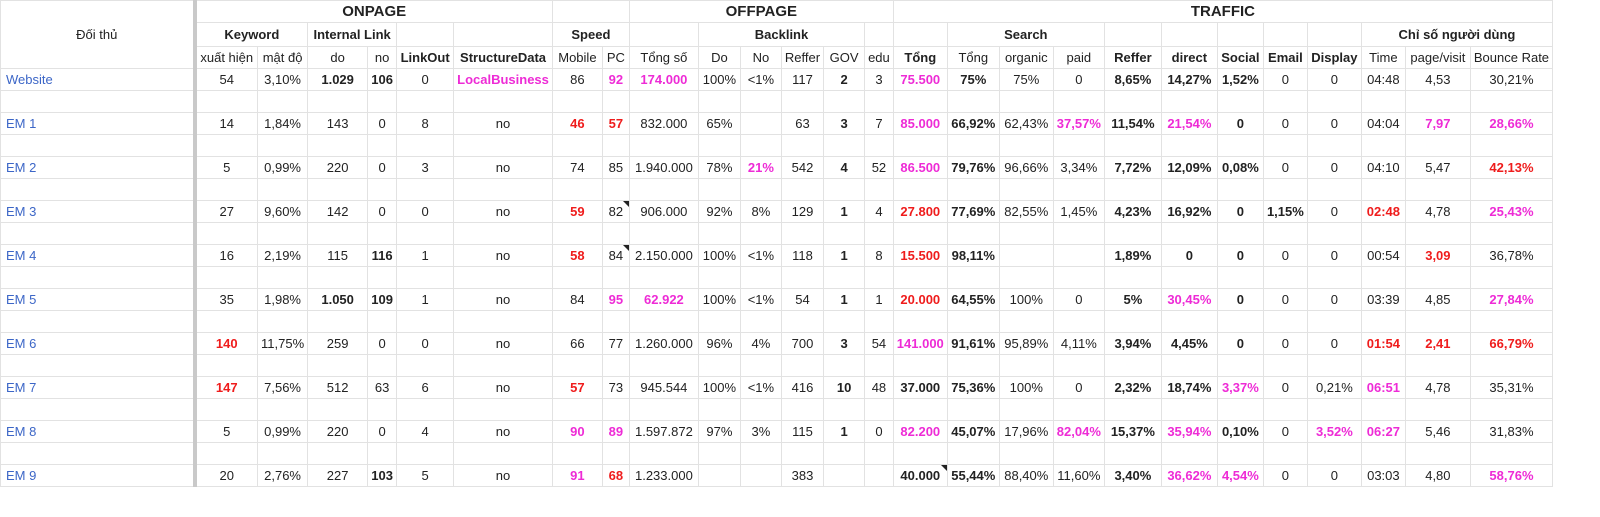  What do you see at coordinates (282, 299) in the screenshot?
I see `table-cell: 1,98%` at bounding box center [282, 299].